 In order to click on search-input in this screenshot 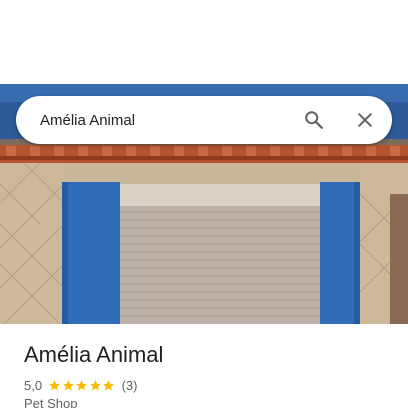, I will do `click(165, 120)`.